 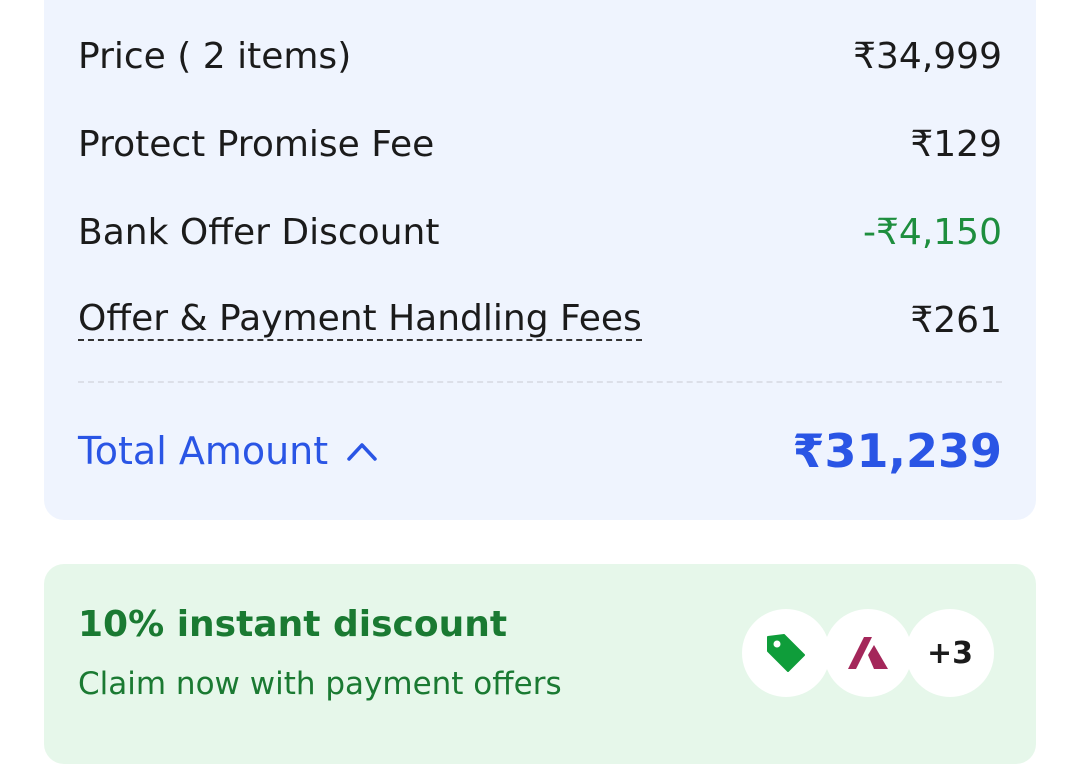 What do you see at coordinates (215, 56) in the screenshot?
I see `price-label: Price ( 2 items)` at bounding box center [215, 56].